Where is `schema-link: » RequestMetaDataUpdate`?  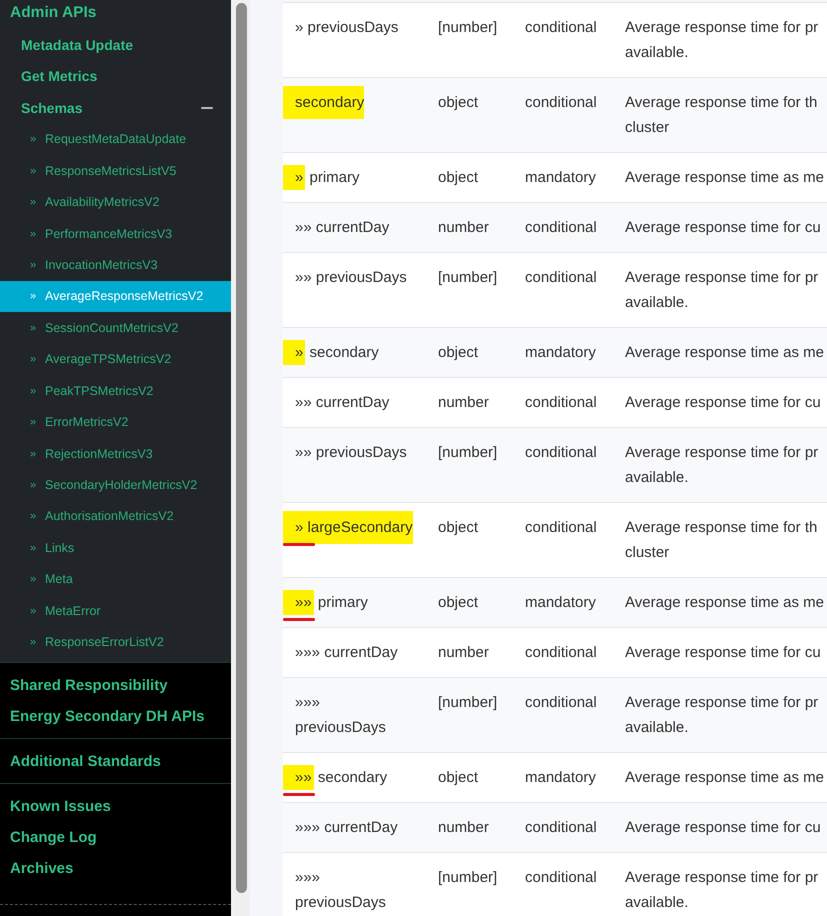
schema-link: » RequestMetaDataUpdate is located at coordinates (115, 139).